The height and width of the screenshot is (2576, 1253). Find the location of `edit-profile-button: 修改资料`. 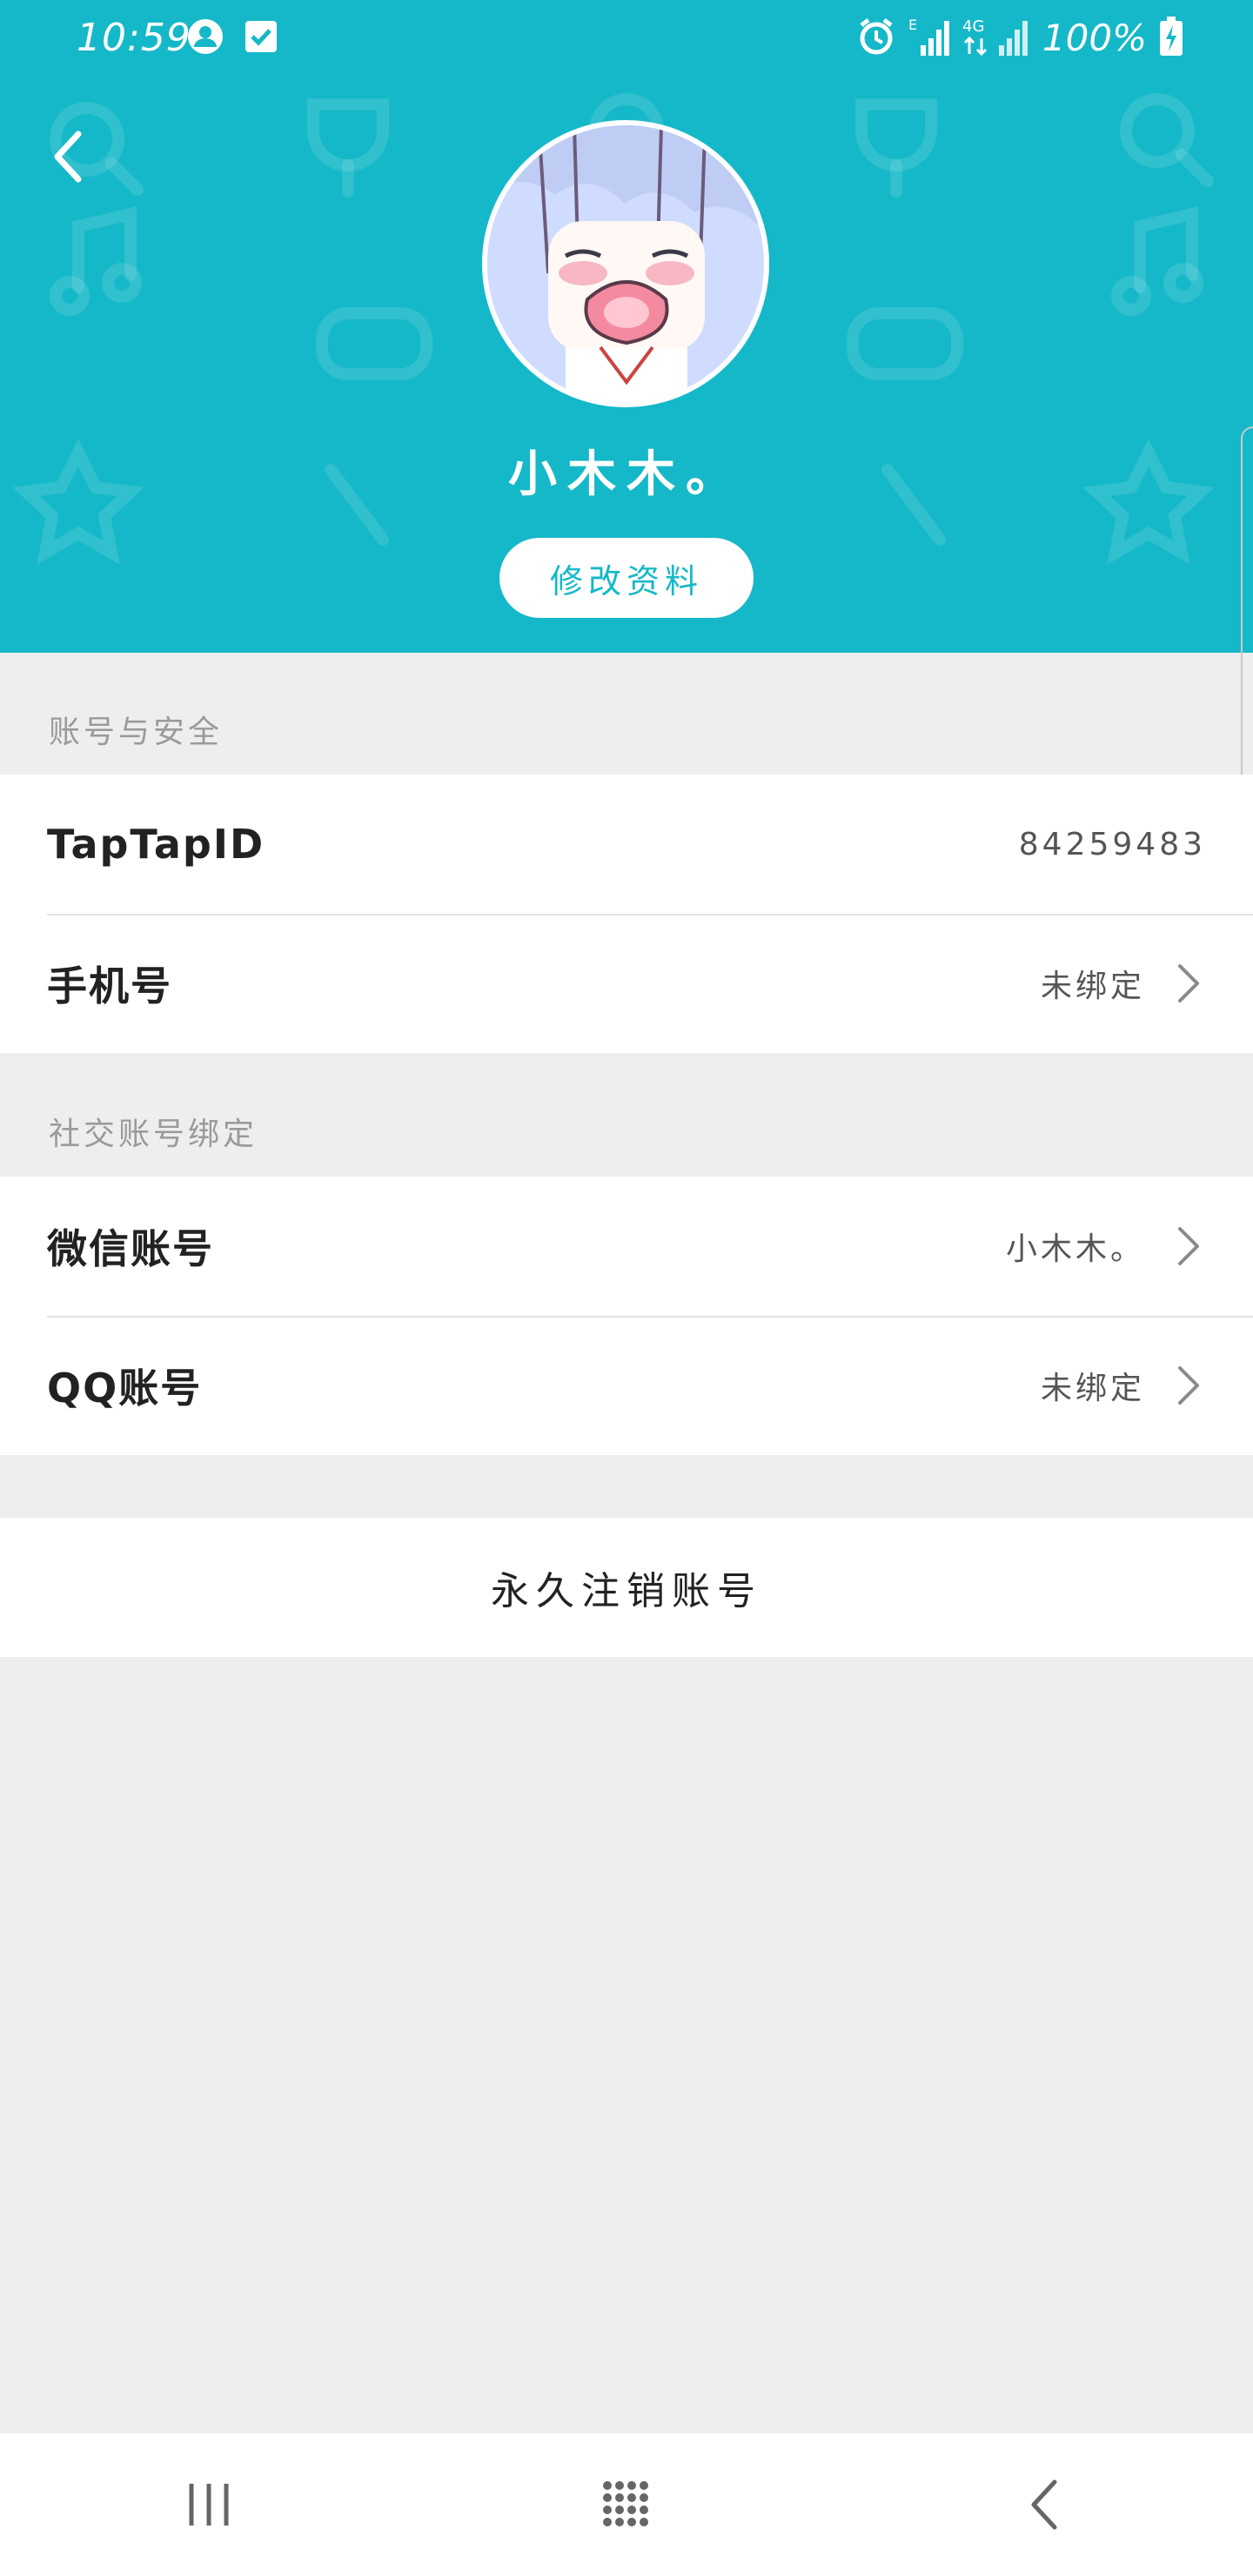

edit-profile-button: 修改资料 is located at coordinates (626, 578).